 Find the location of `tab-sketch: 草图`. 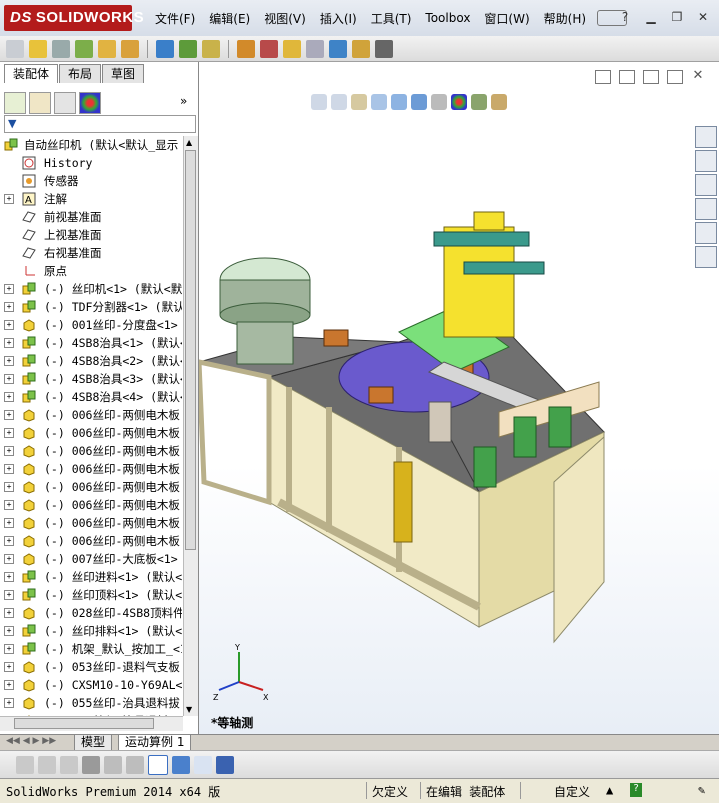

tab-sketch: 草图 is located at coordinates (123, 73).